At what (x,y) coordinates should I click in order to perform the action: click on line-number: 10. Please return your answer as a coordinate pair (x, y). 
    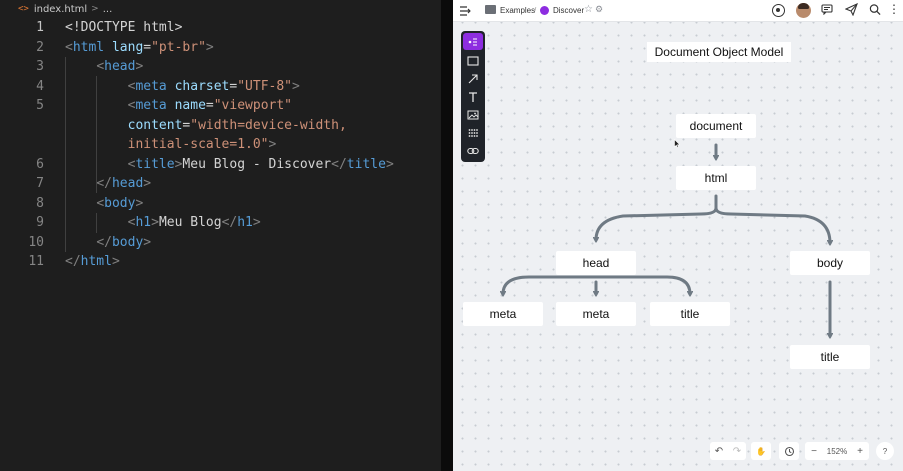
    Looking at the image, I should click on (36, 242).